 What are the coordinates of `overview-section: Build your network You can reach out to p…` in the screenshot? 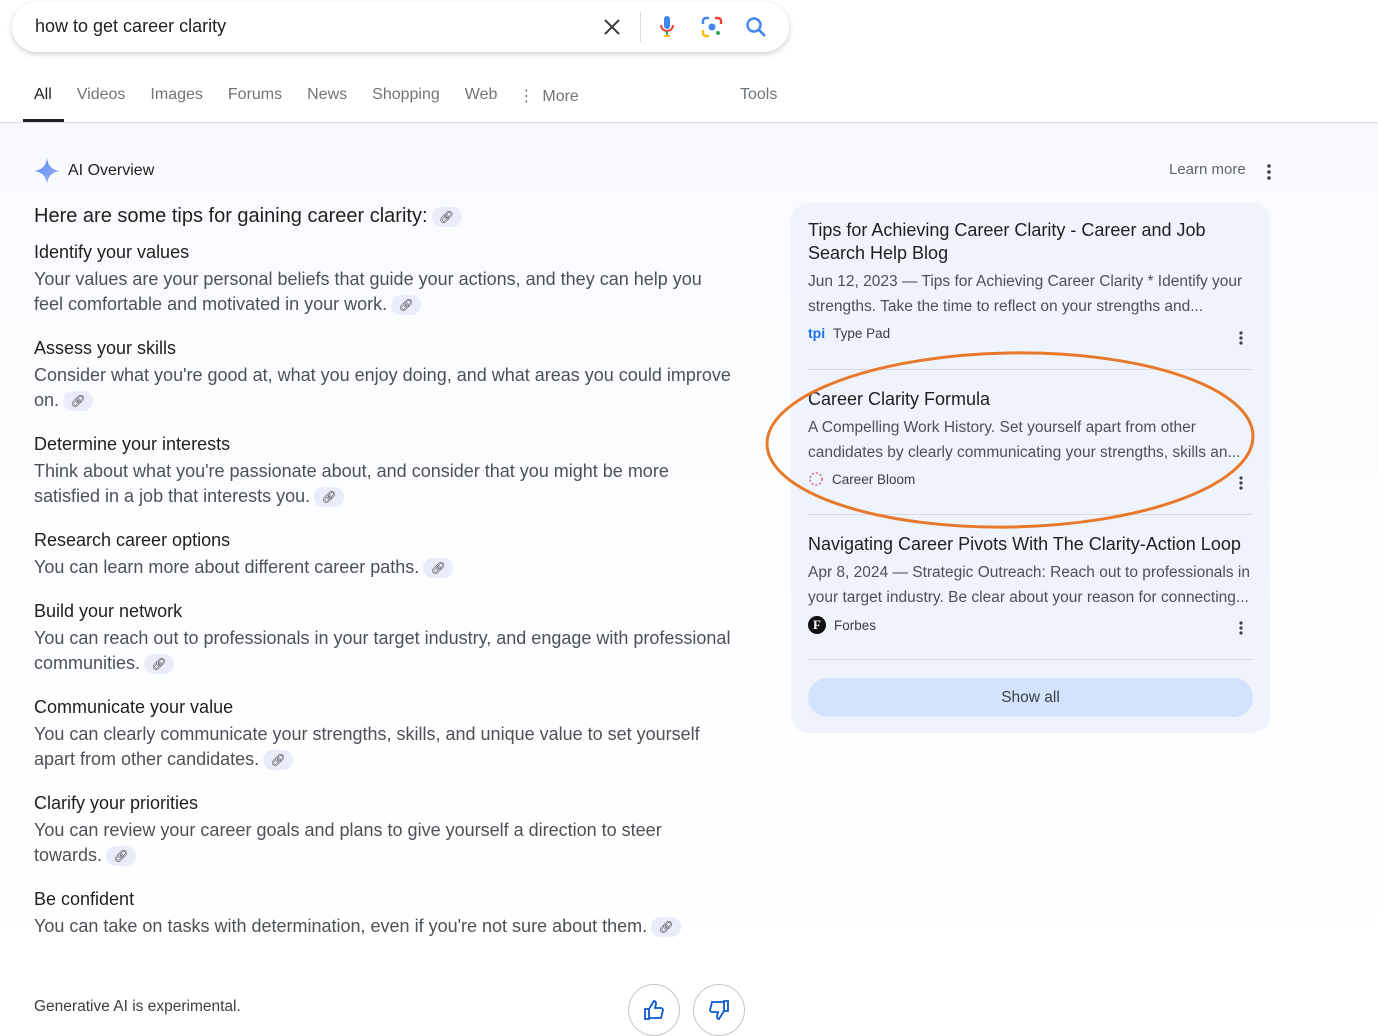 It's located at (384, 636).